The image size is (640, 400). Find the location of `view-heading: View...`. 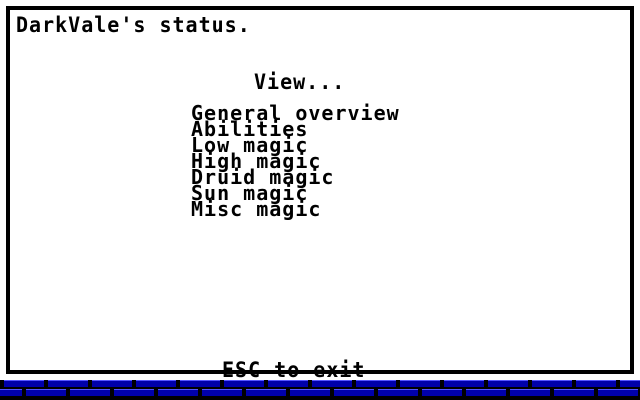

view-heading: View... is located at coordinates (300, 81).